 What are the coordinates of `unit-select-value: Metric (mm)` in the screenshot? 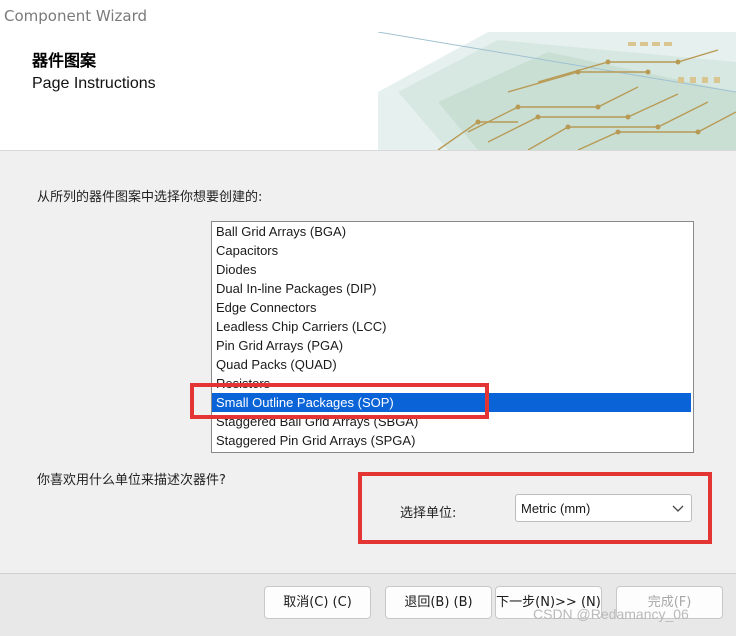 It's located at (556, 508).